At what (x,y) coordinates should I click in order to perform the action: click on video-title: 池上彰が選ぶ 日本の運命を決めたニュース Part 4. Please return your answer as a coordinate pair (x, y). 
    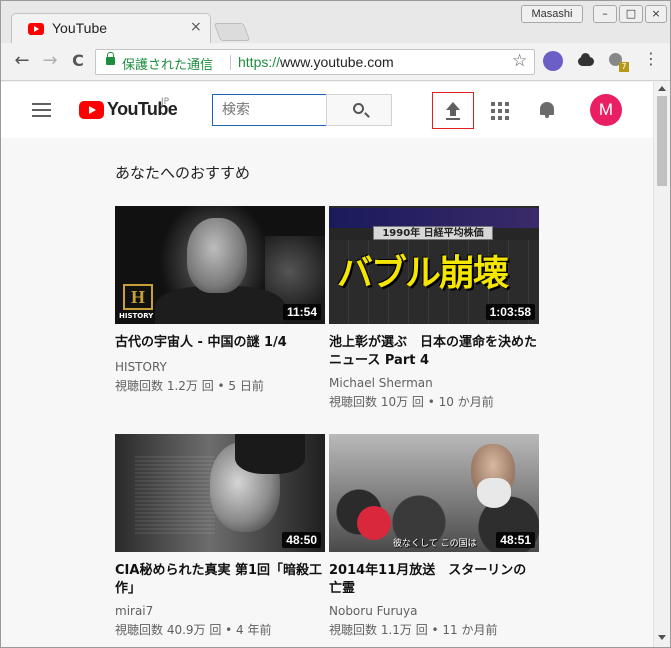
    Looking at the image, I should click on (434, 352).